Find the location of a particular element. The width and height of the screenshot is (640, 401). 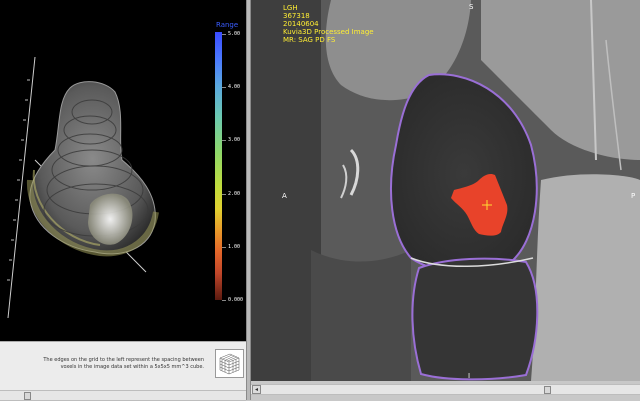

orientation-left: A is located at coordinates (284, 196).